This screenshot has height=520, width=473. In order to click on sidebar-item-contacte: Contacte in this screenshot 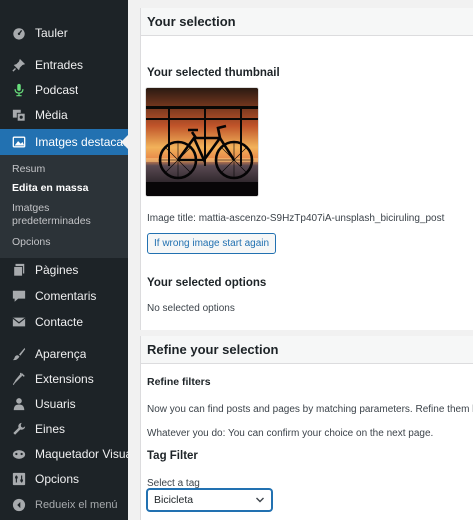, I will do `click(64, 322)`.